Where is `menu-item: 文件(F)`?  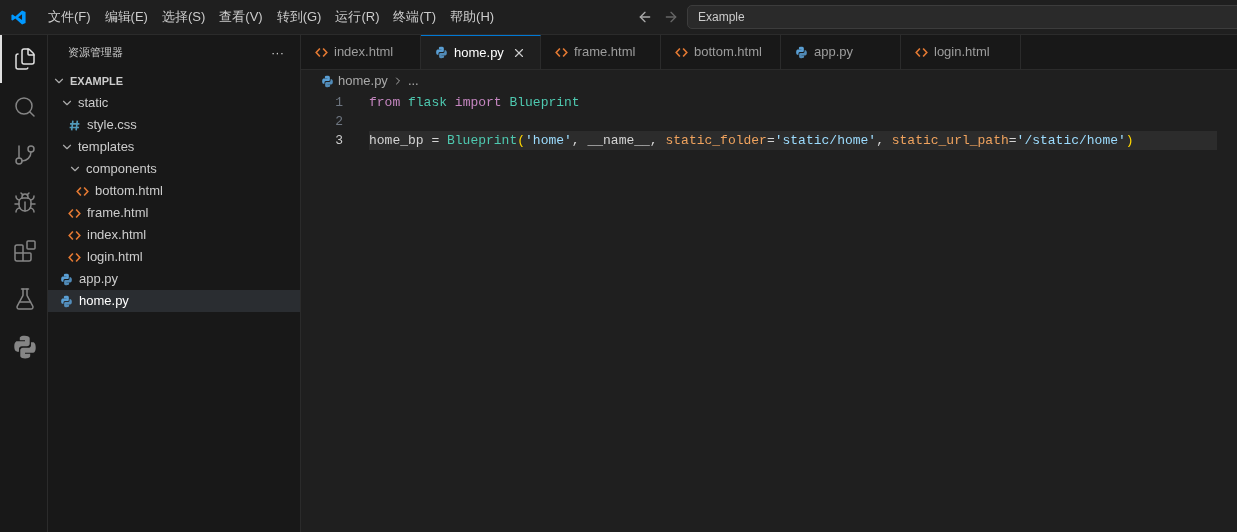 menu-item: 文件(F) is located at coordinates (69, 17).